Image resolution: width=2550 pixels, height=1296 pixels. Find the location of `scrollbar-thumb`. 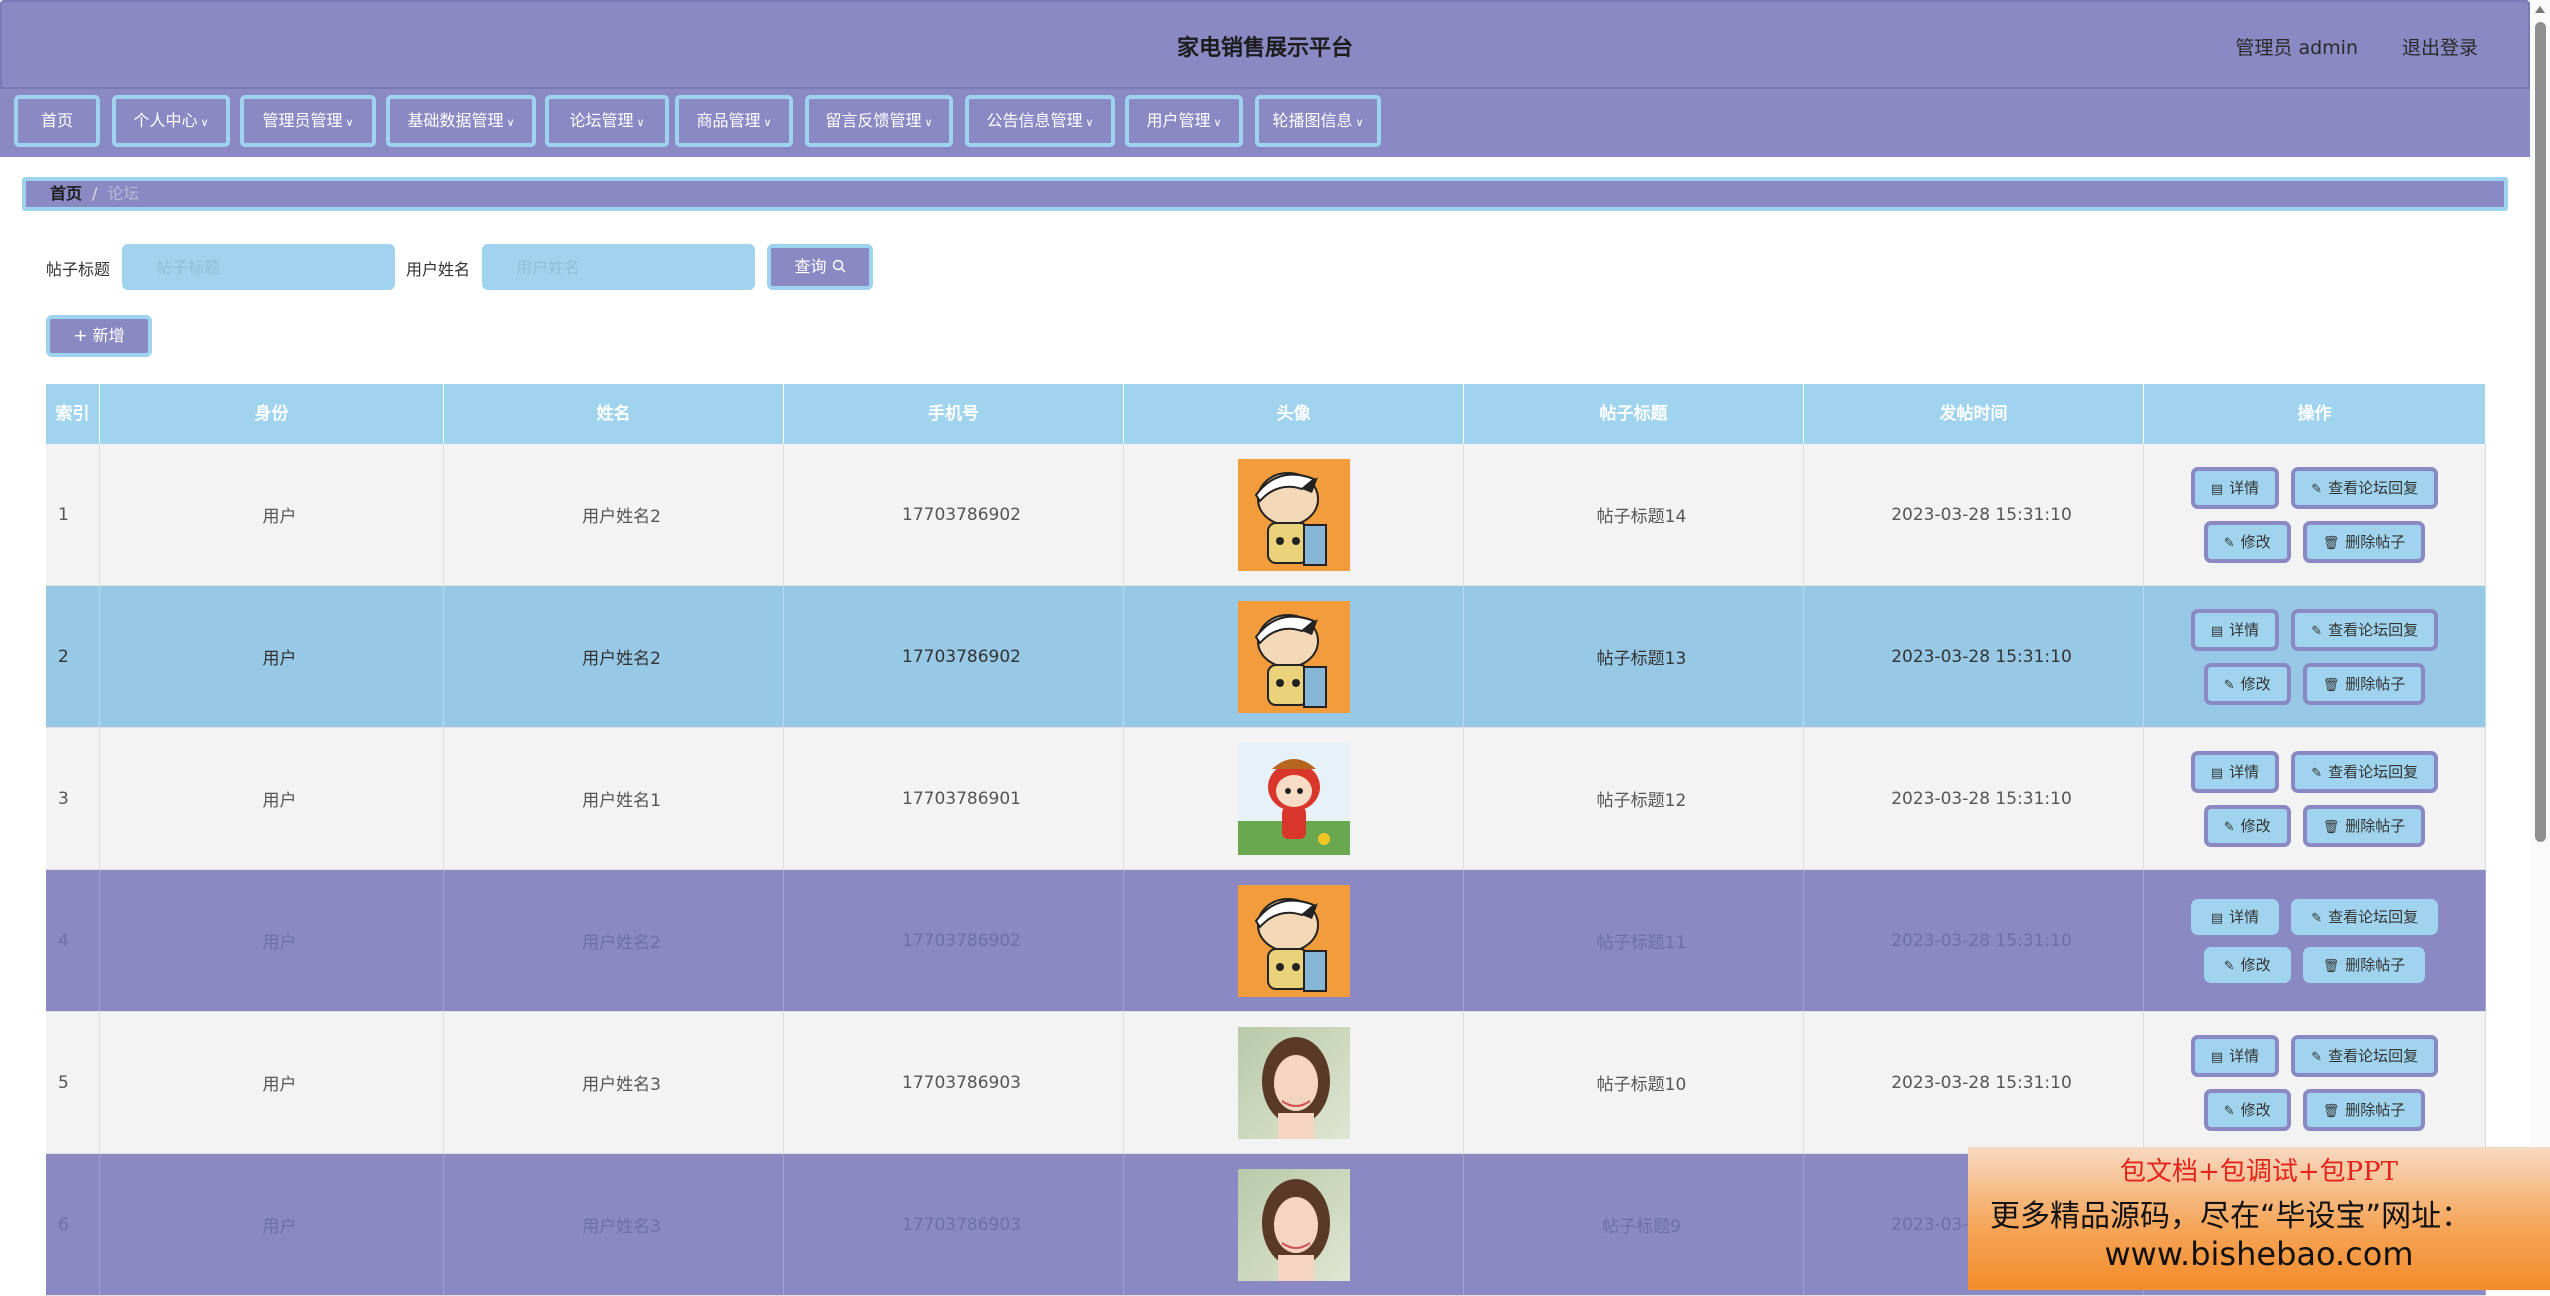

scrollbar-thumb is located at coordinates (2540, 432).